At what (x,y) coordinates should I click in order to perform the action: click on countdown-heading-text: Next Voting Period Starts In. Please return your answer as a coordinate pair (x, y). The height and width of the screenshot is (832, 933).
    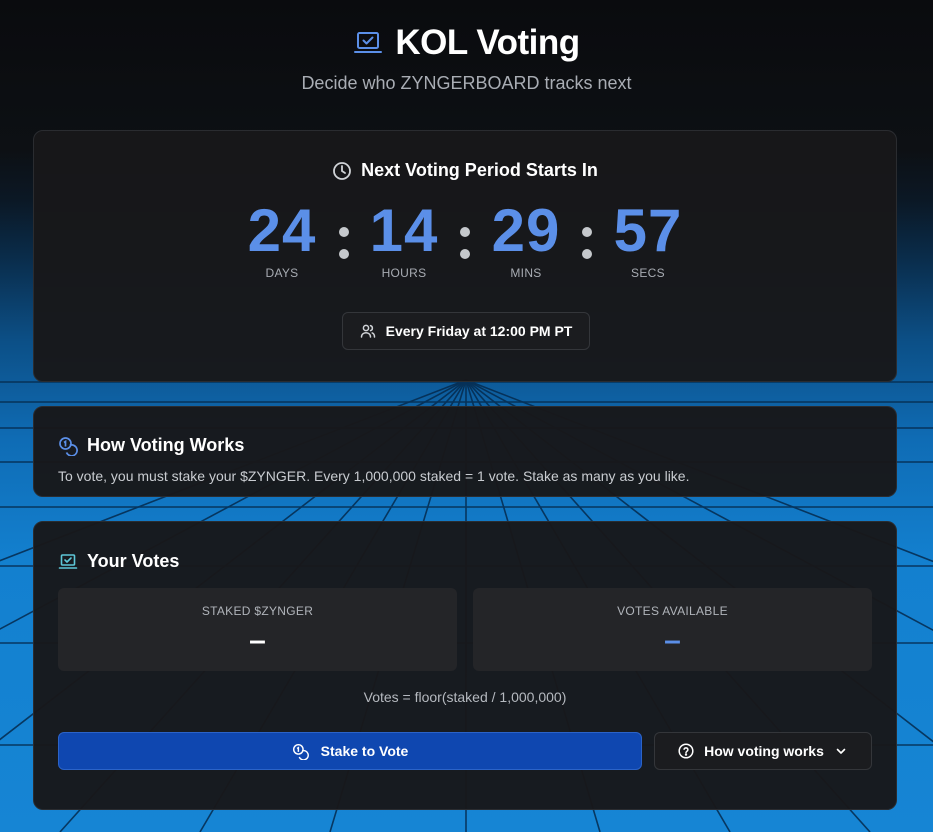
    Looking at the image, I should click on (479, 170).